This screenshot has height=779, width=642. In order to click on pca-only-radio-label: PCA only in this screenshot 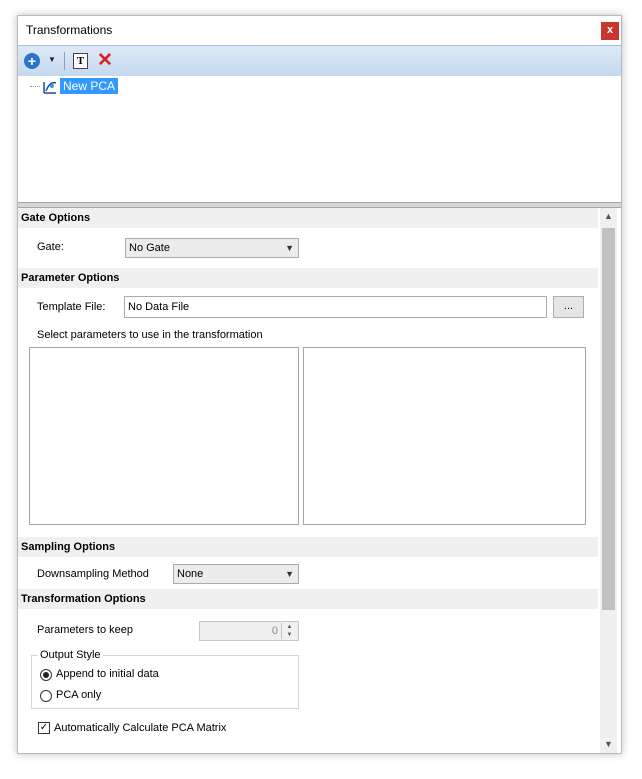, I will do `click(78, 695)`.